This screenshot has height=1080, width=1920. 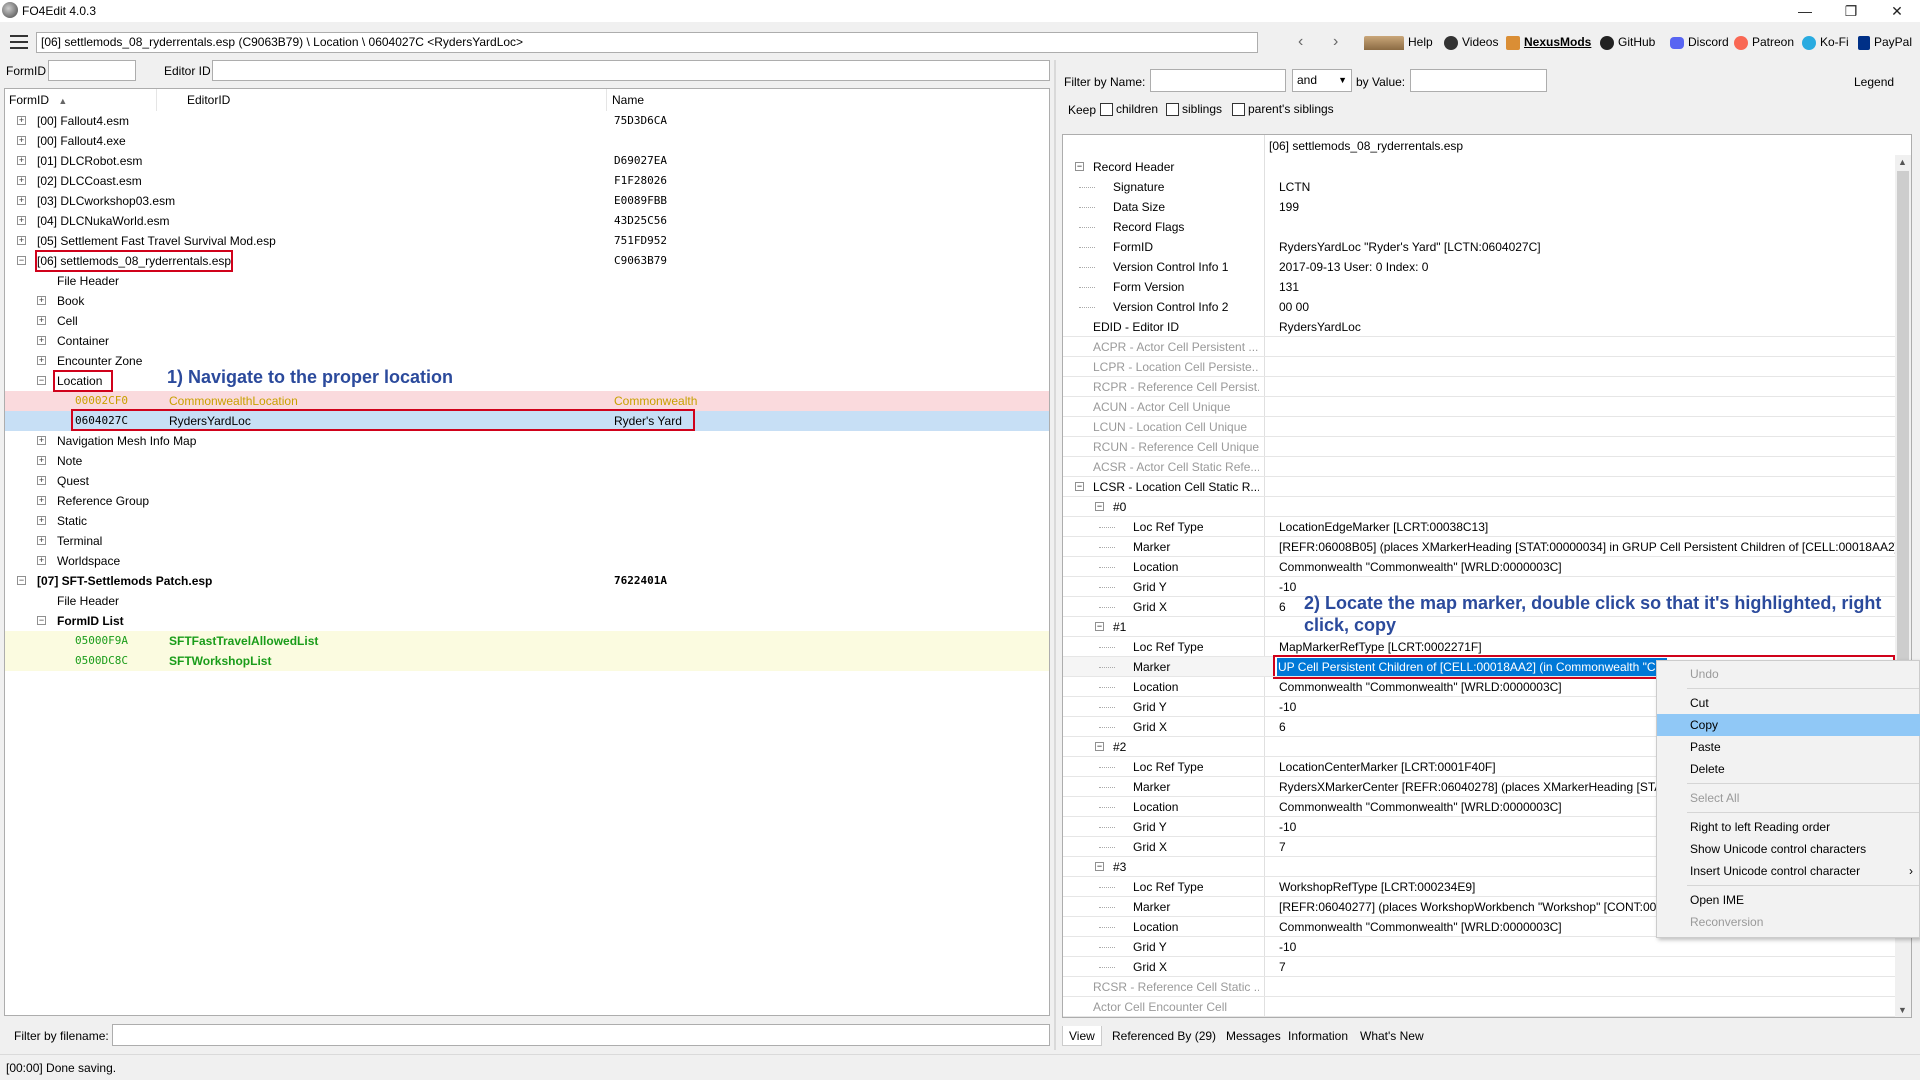 What do you see at coordinates (1483, 187) in the screenshot?
I see `record-field-row: Signature LCTN` at bounding box center [1483, 187].